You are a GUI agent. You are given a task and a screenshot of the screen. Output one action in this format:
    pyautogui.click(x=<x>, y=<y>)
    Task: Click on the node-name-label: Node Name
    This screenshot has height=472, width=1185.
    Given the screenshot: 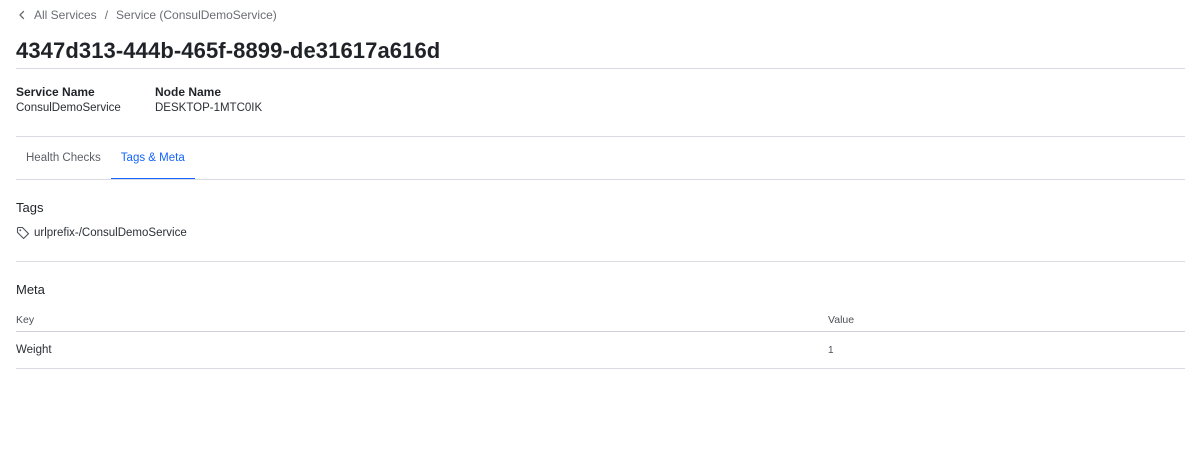 What is the action you would take?
    pyautogui.click(x=188, y=92)
    